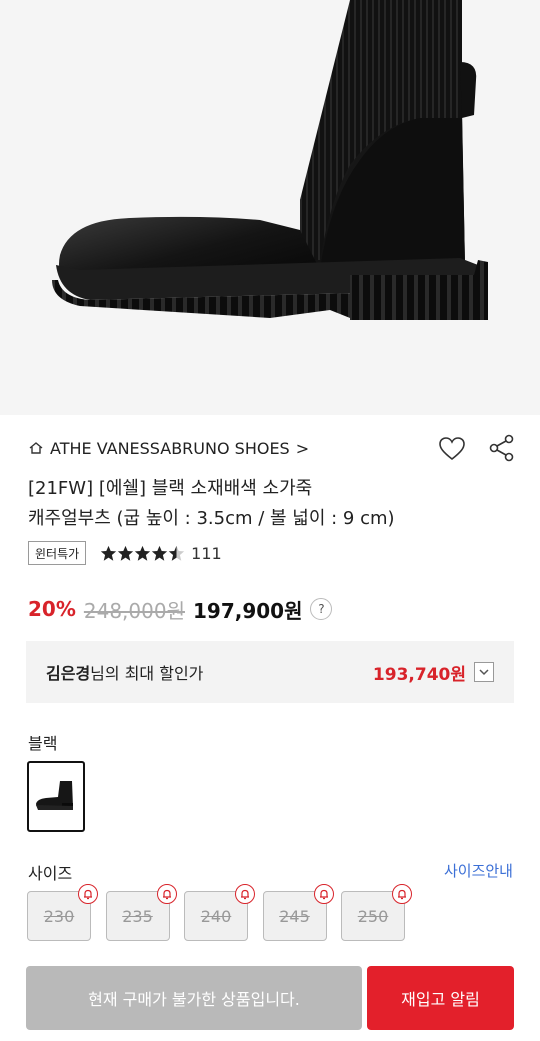  Describe the element at coordinates (302, 448) in the screenshot. I see `chevron-right-icon: >` at that location.